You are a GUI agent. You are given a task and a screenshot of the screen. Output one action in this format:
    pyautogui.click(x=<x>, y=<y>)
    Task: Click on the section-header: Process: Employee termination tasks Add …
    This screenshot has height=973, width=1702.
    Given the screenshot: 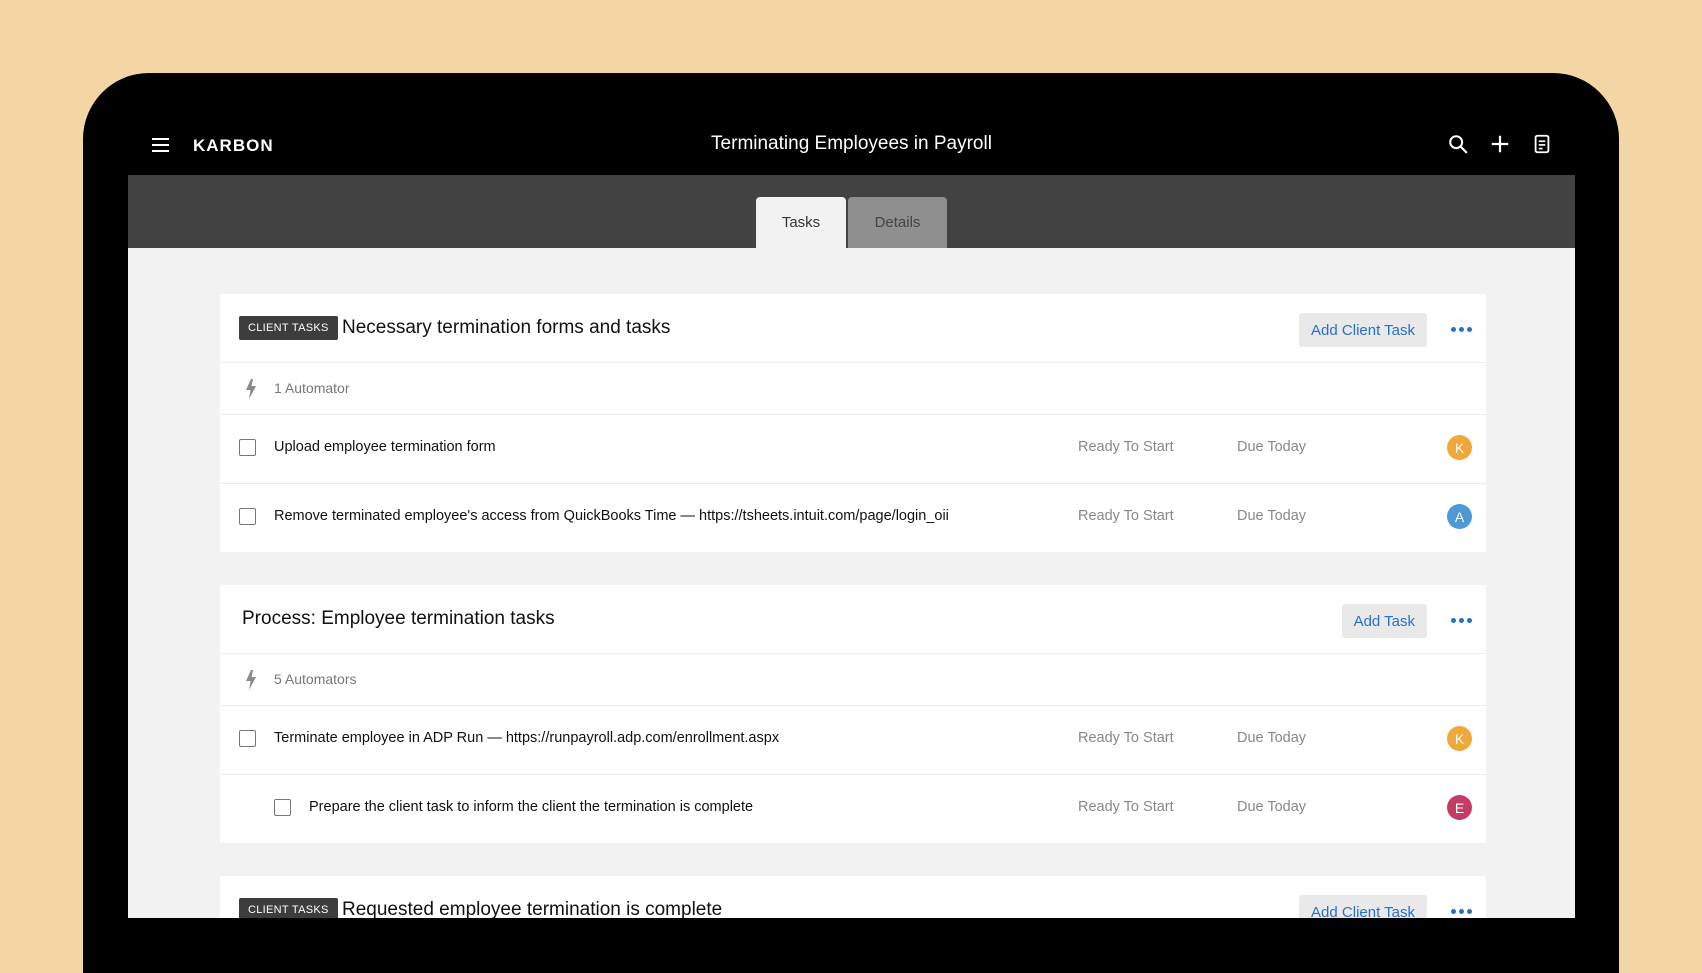 What is the action you would take?
    pyautogui.click(x=853, y=619)
    